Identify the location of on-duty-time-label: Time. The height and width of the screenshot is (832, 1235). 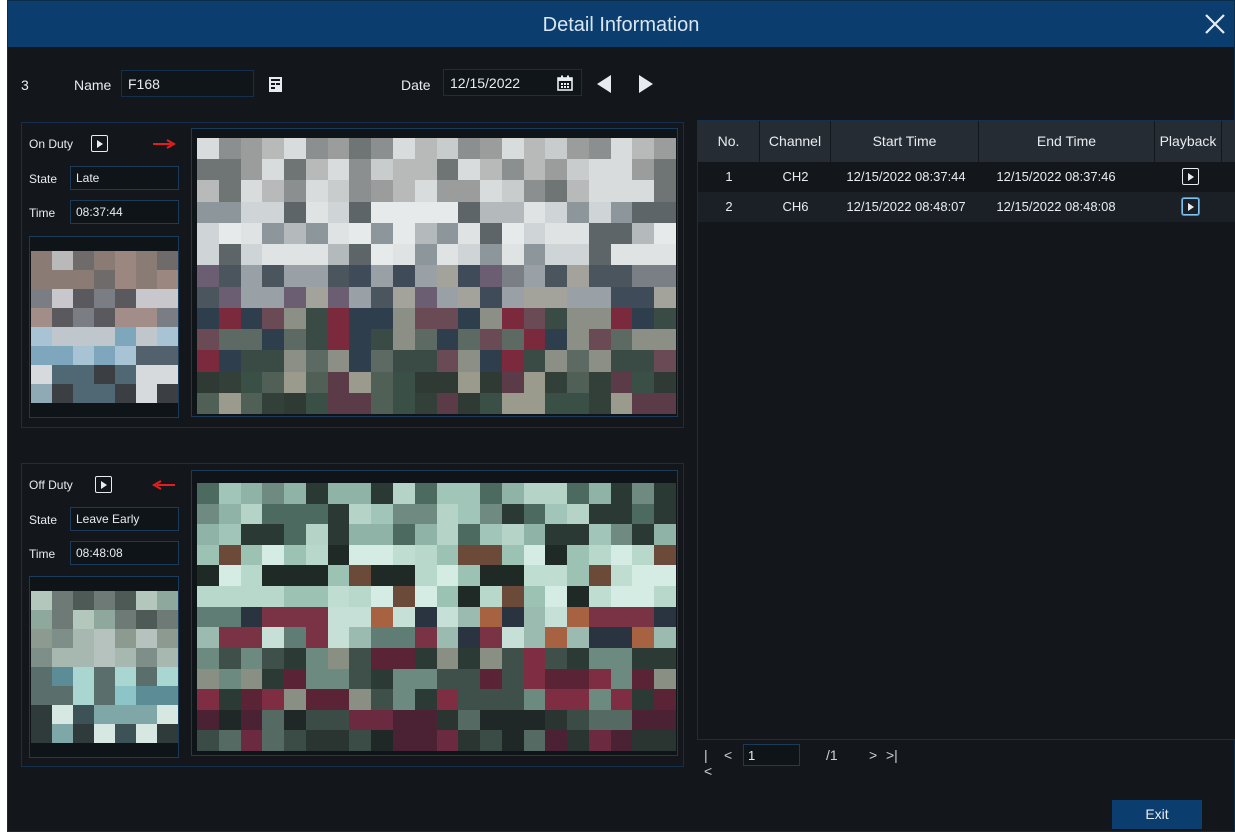
(42, 213).